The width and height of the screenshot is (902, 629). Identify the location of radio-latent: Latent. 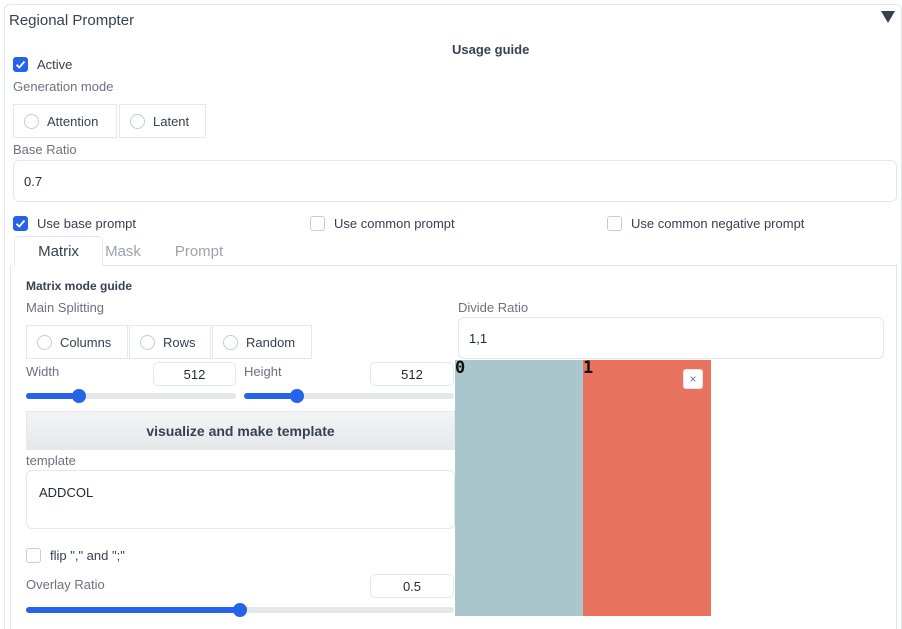
(162, 121).